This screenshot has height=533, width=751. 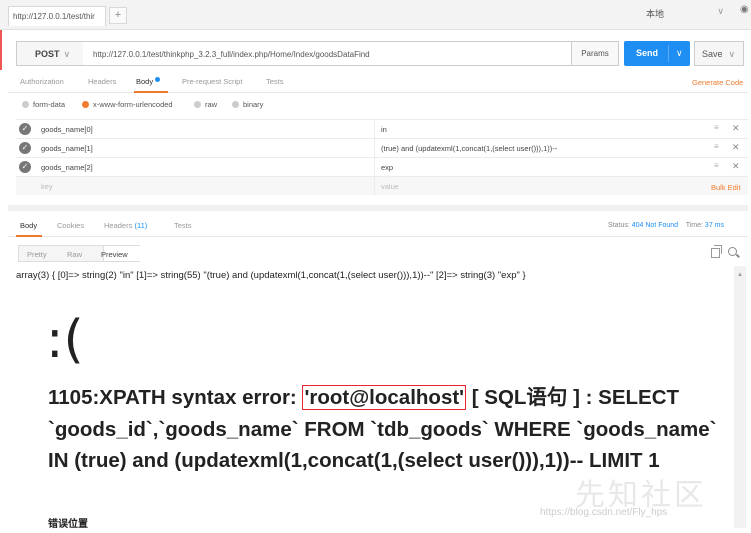 What do you see at coordinates (712, 54) in the screenshot?
I see `save-label: Save` at bounding box center [712, 54].